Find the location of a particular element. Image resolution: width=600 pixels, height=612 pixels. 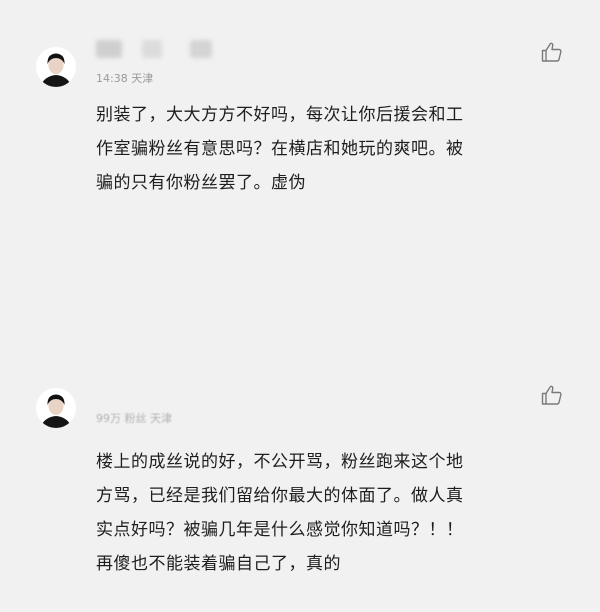

comment-line: 别装了，大大方方不好吗，每次让你后援会和工 is located at coordinates (280, 115).